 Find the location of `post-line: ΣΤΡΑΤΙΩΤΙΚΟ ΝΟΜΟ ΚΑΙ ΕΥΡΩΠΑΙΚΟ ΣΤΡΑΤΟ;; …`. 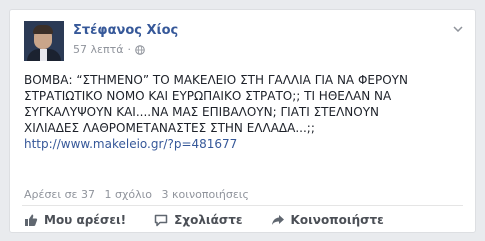

post-line: ΣΤΡΑΤΙΩΤΙΚΟ ΝΟΜΟ ΚΑΙ ΕΥΡΩΠΑΙΚΟ ΣΤΡΑΤΟ;; … is located at coordinates (208, 96).